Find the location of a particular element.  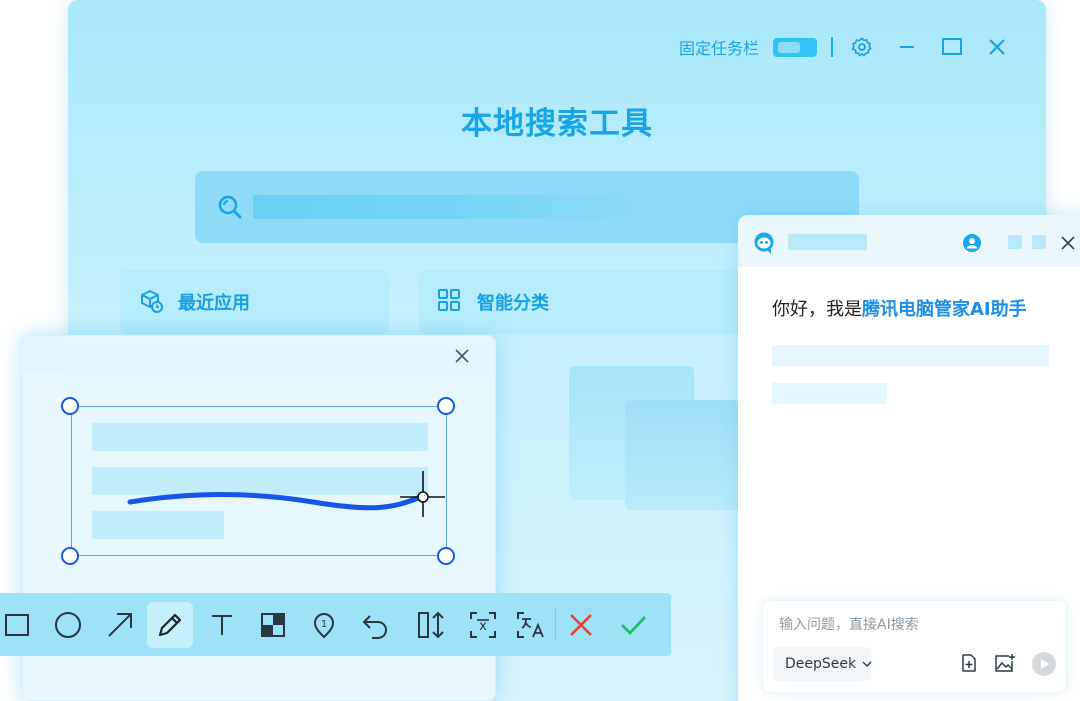

grid-icon is located at coordinates (449, 302).